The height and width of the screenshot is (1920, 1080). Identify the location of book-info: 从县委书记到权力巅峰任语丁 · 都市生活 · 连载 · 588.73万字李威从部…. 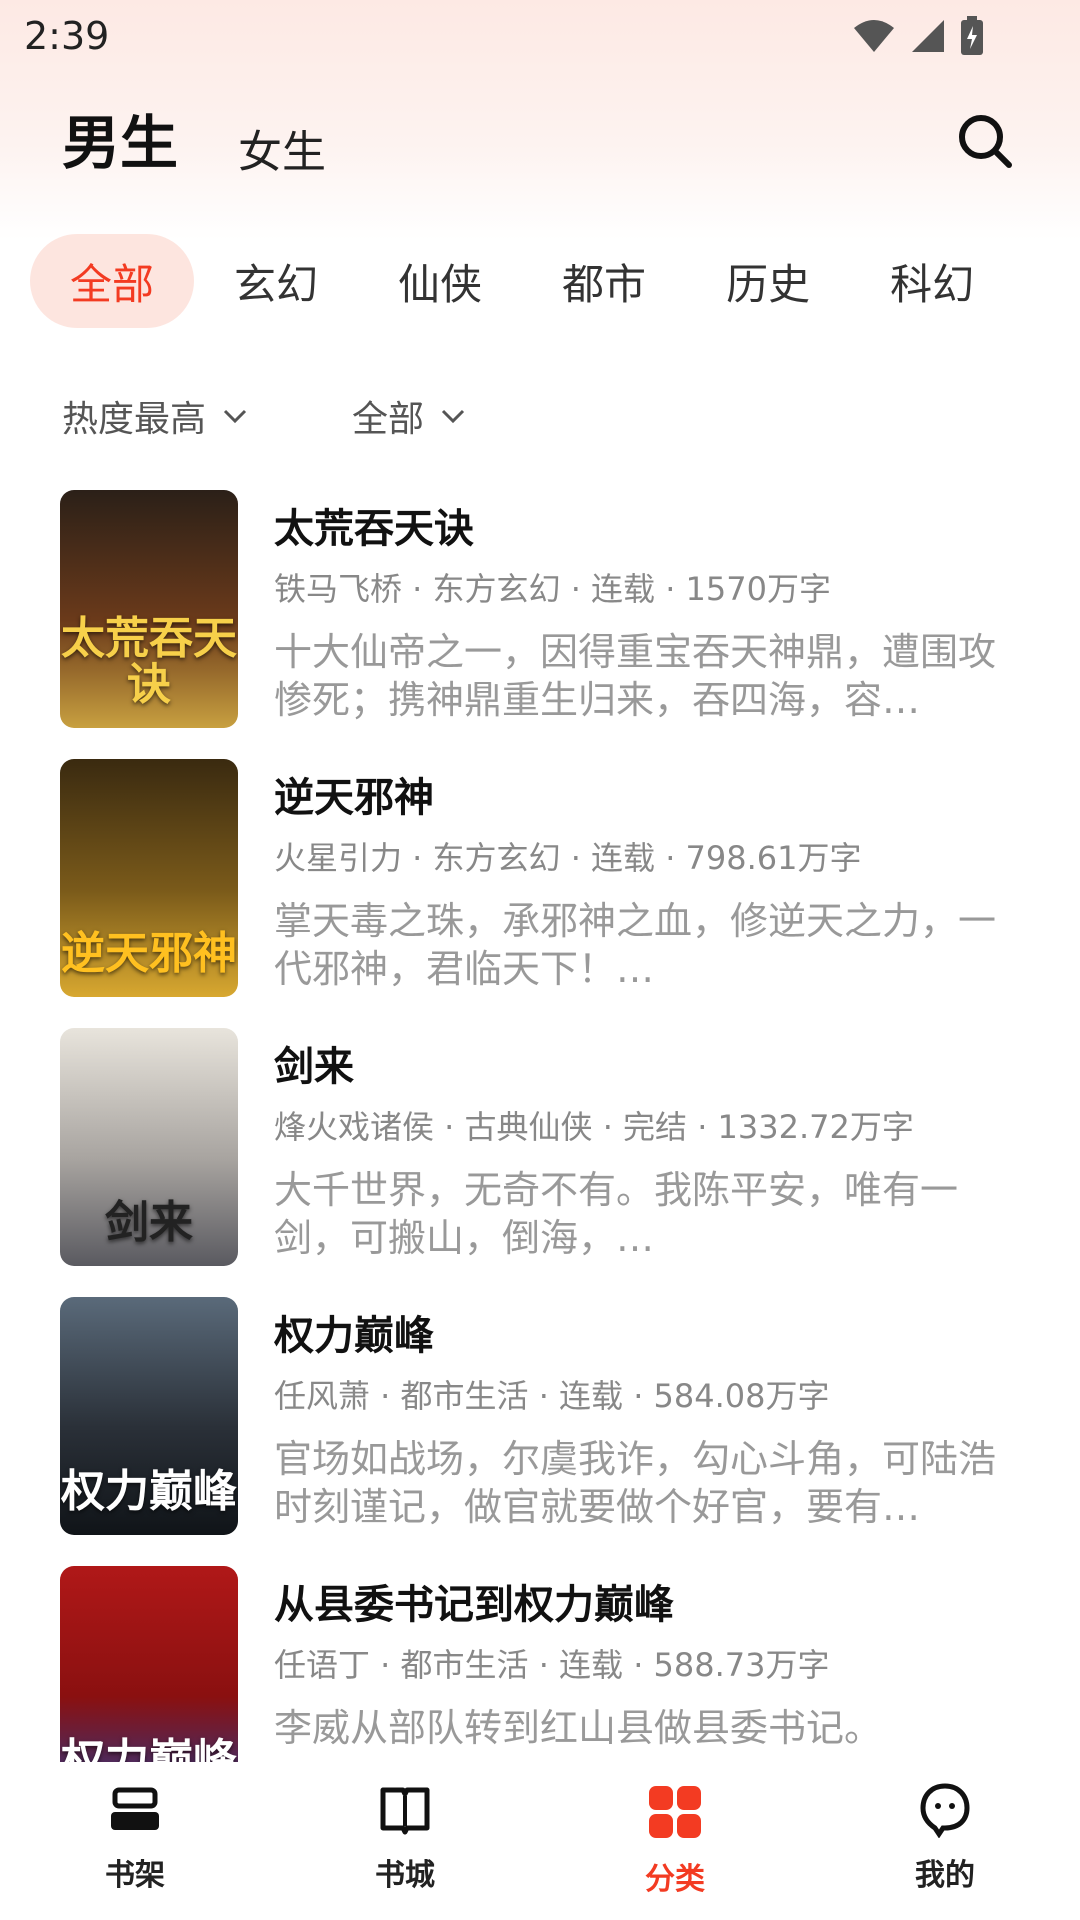
(647, 1664).